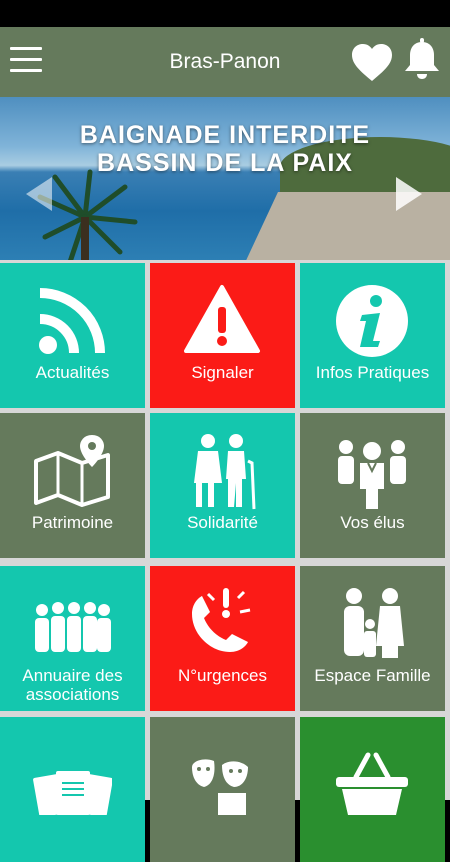 The height and width of the screenshot is (862, 450). What do you see at coordinates (222, 319) in the screenshot?
I see `warning-icon` at bounding box center [222, 319].